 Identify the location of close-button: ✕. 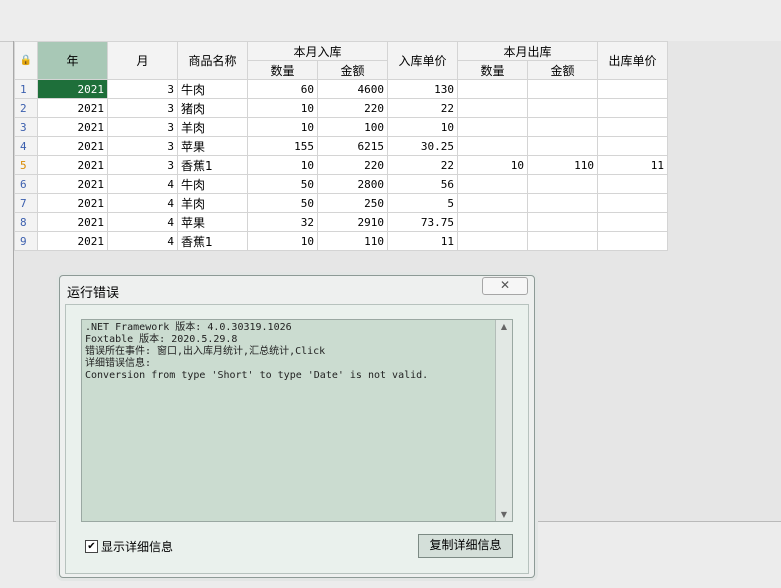
(505, 286).